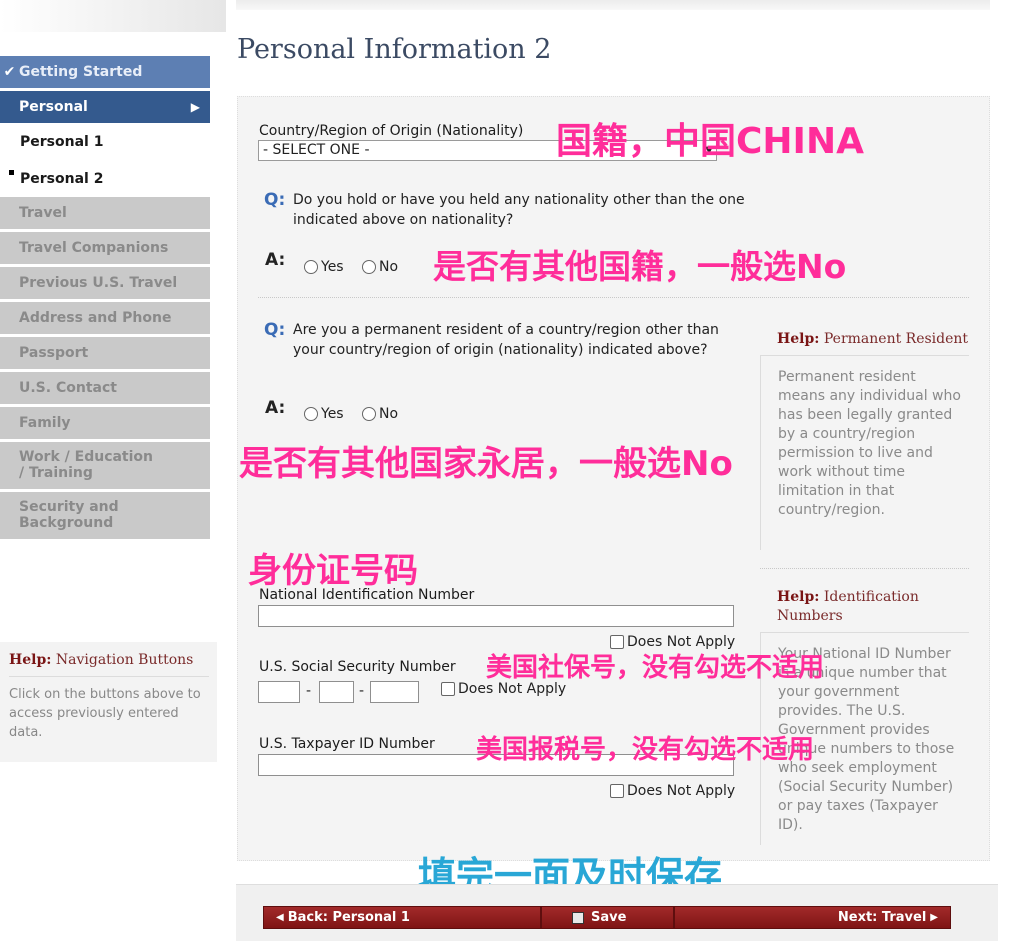  What do you see at coordinates (105, 214) in the screenshot?
I see `sidebar-item-travel: Travel` at bounding box center [105, 214].